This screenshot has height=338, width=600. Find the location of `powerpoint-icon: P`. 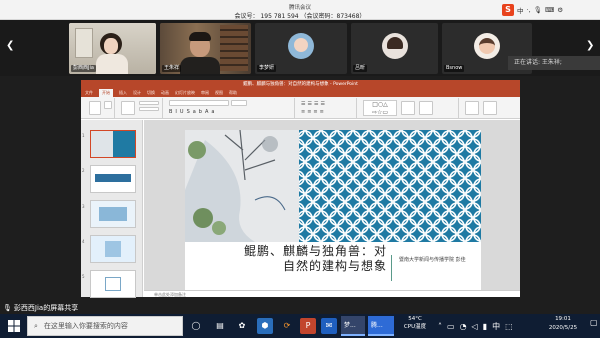

powerpoint-icon: P is located at coordinates (308, 326).